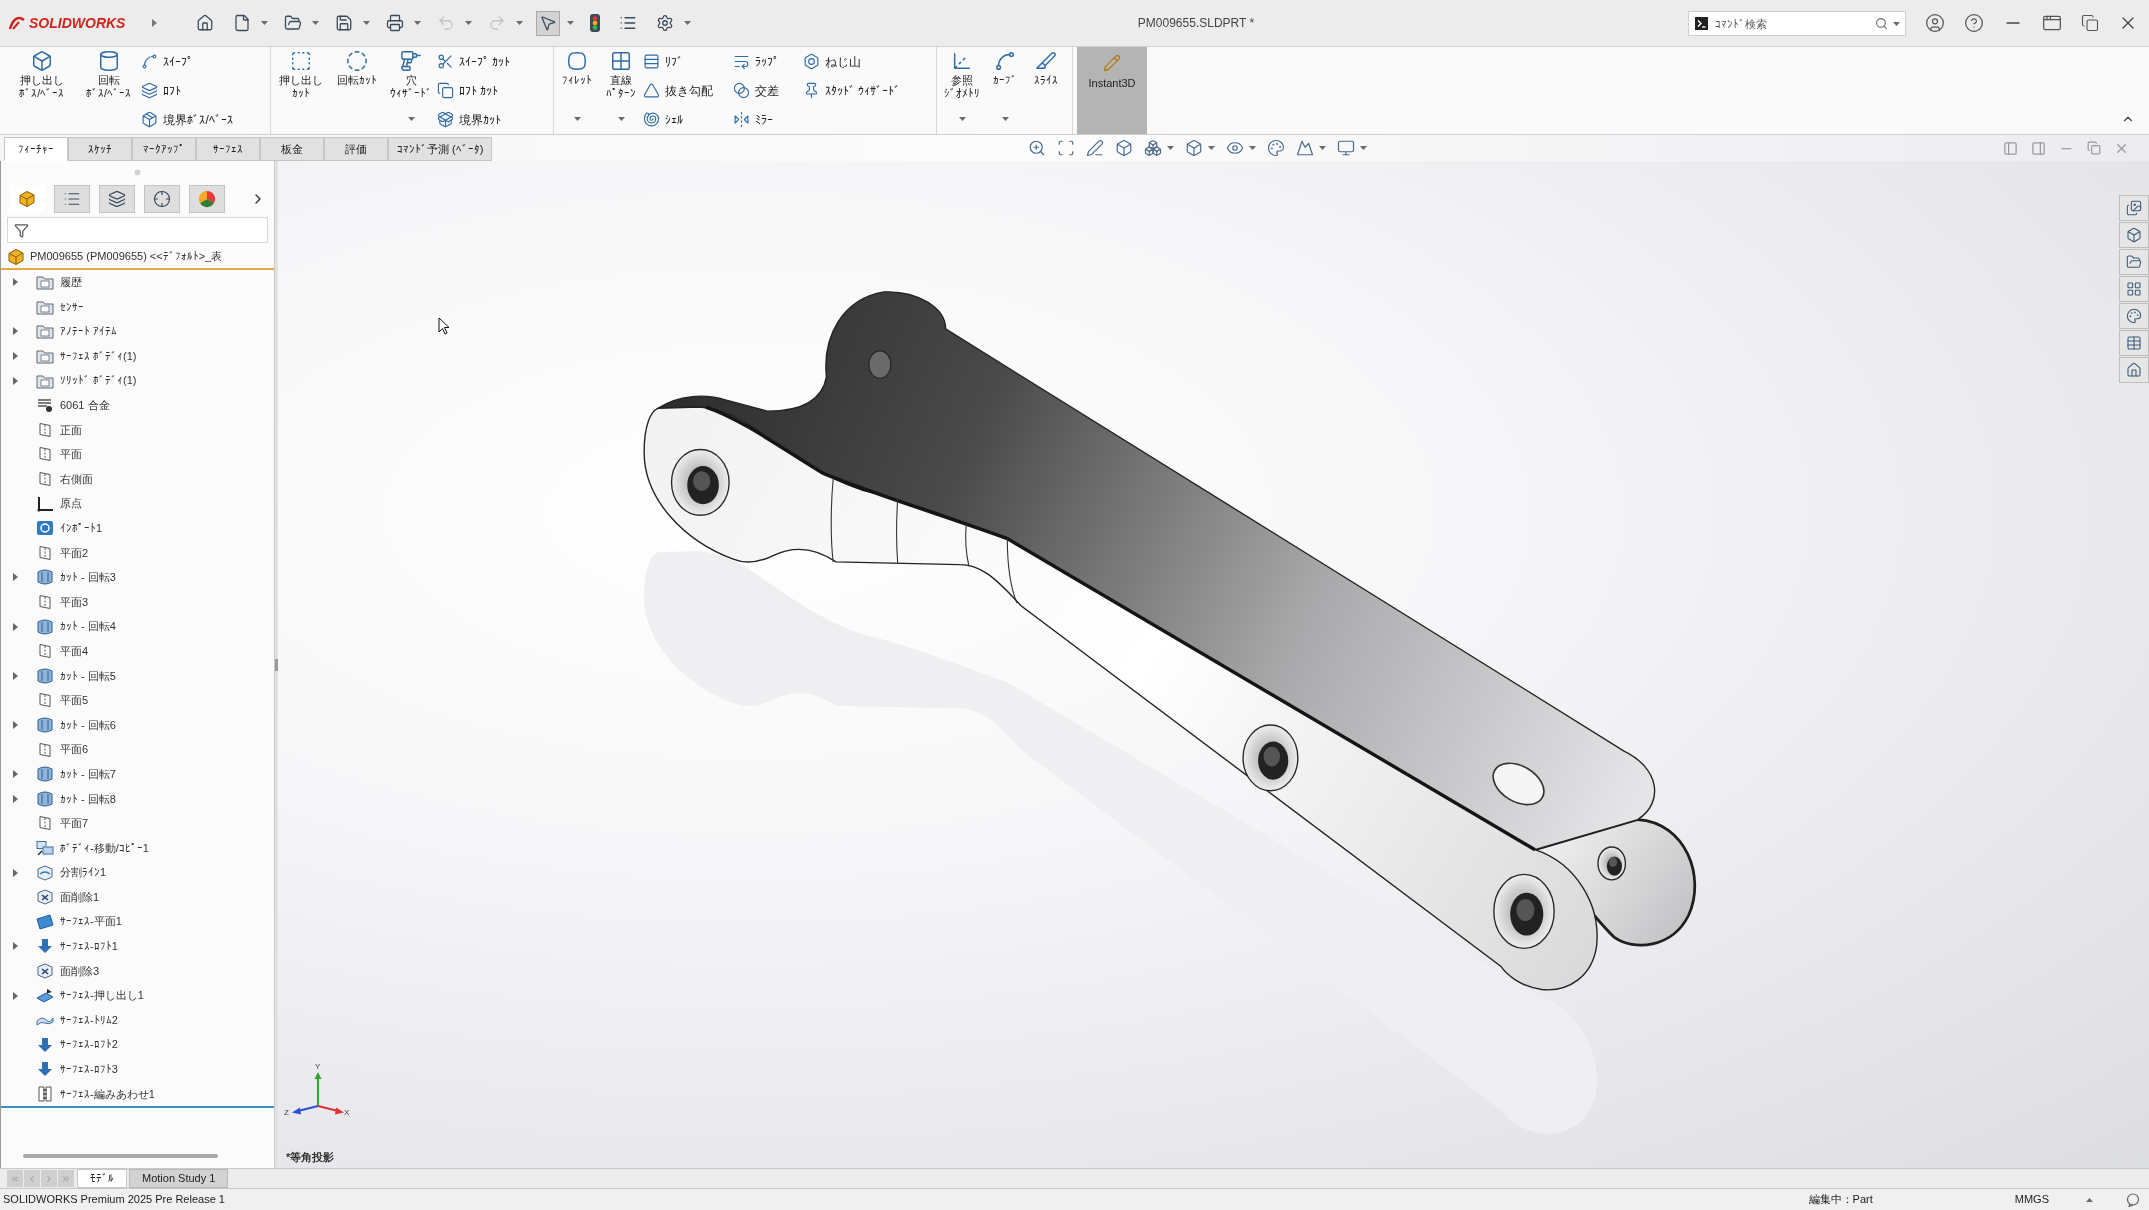 This screenshot has height=1210, width=2149. What do you see at coordinates (962, 76) in the screenshot?
I see `command-button: 参照 ｼﾞｵﾒﾄﾘ` at bounding box center [962, 76].